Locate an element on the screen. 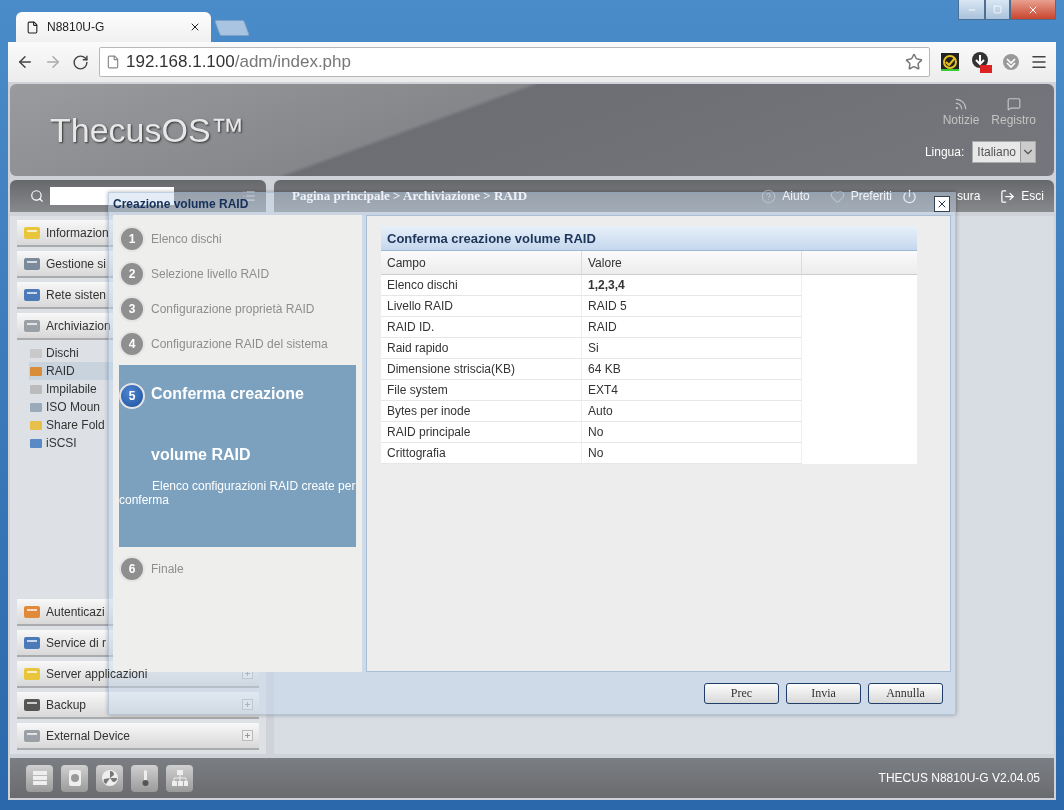 The height and width of the screenshot is (810, 1064). step-title: Conferma creazione volume RAID is located at coordinates (228, 424).